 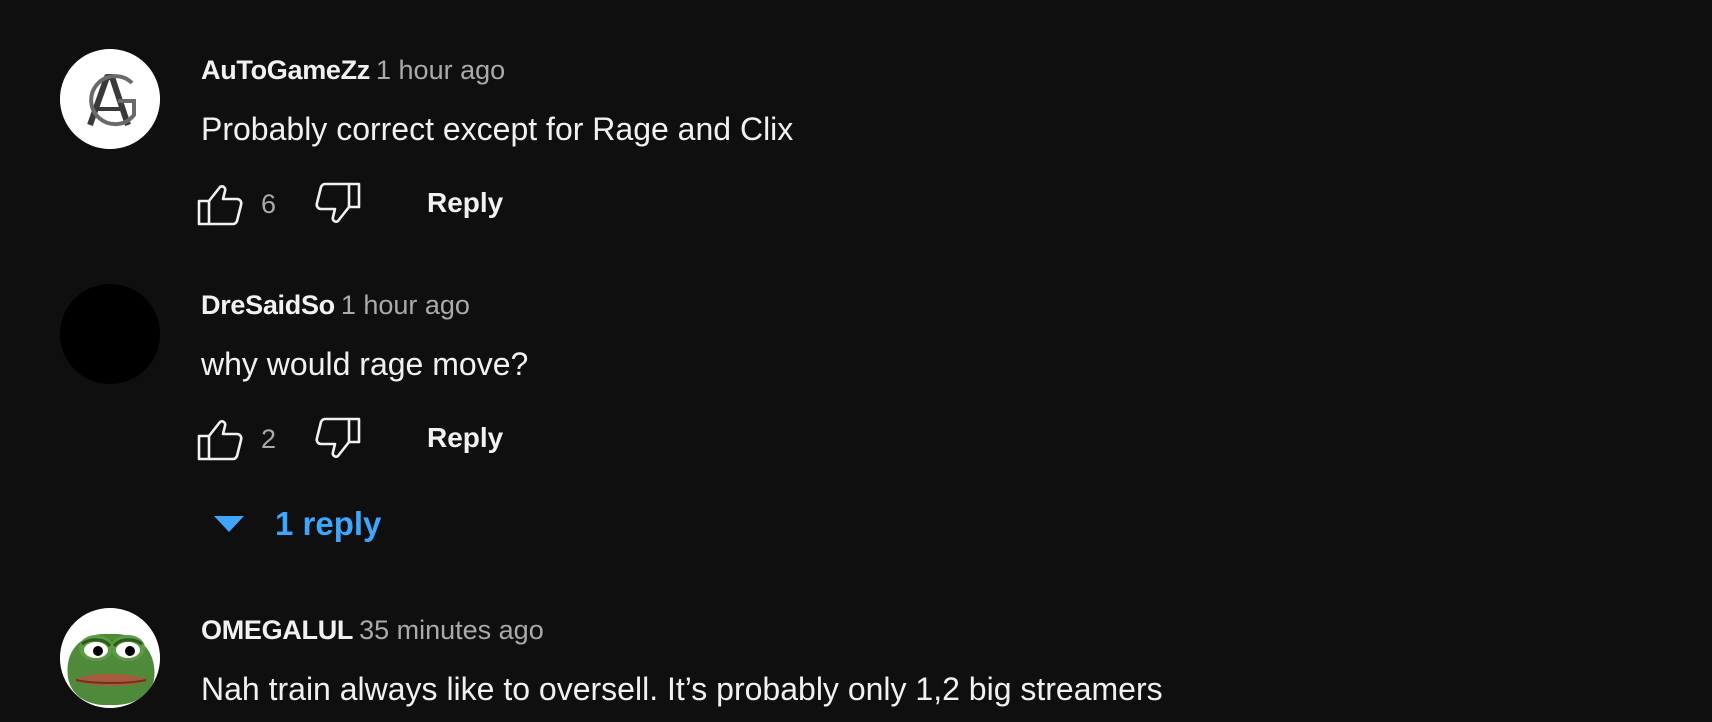 What do you see at coordinates (268, 305) in the screenshot?
I see `comment-author: DreSaidSo` at bounding box center [268, 305].